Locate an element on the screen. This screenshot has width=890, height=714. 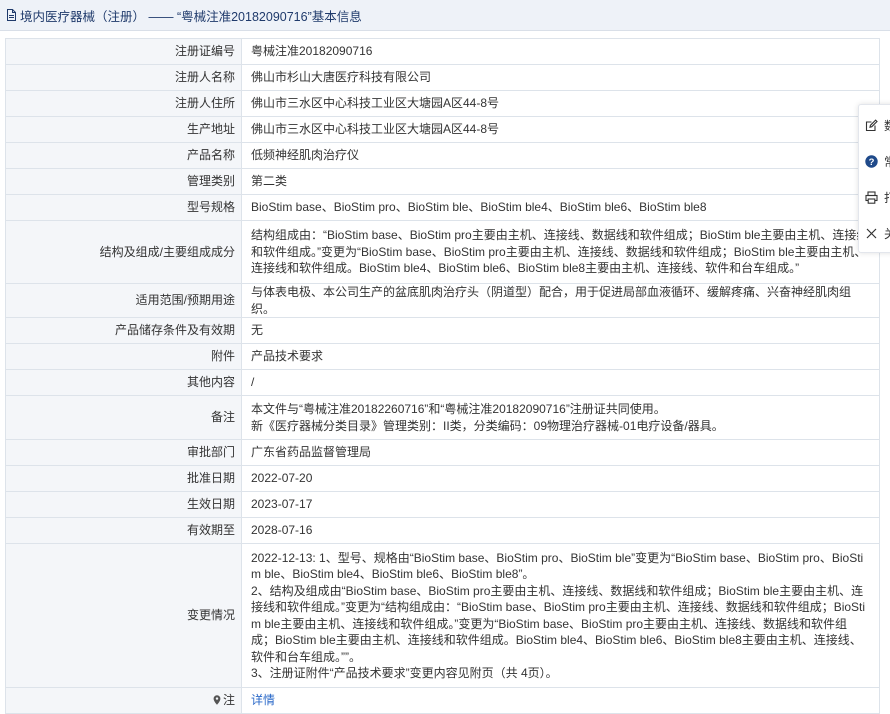
field-value: 佛山市杉山大唐医疗科技有限公司 is located at coordinates (560, 77).